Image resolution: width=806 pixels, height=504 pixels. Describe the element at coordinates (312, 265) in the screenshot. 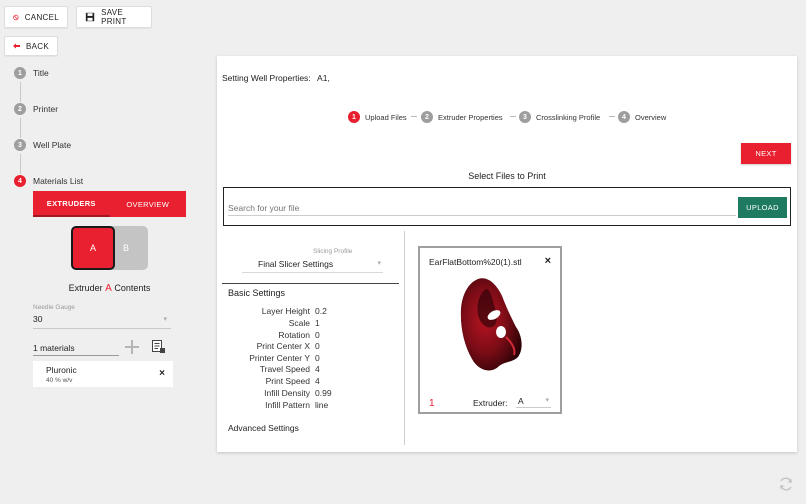

I see `slicing-profile-select: Final Slicer Settings ▾` at that location.